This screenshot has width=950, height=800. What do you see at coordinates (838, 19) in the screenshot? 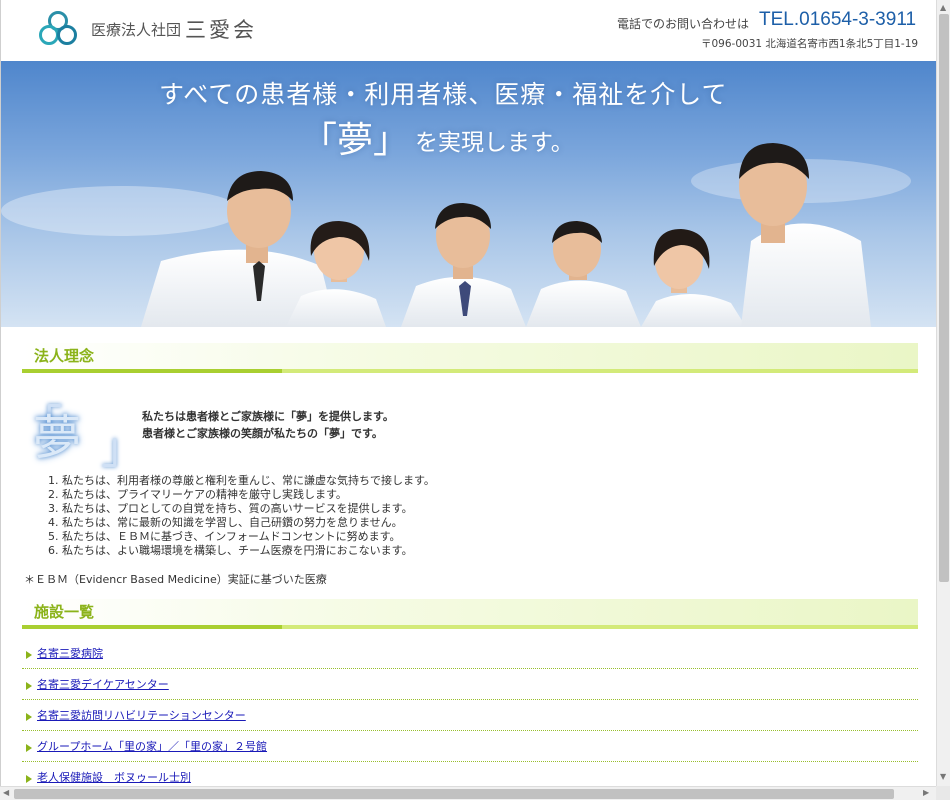
I see `phone-number: TEL.01654-3-3911` at bounding box center [838, 19].